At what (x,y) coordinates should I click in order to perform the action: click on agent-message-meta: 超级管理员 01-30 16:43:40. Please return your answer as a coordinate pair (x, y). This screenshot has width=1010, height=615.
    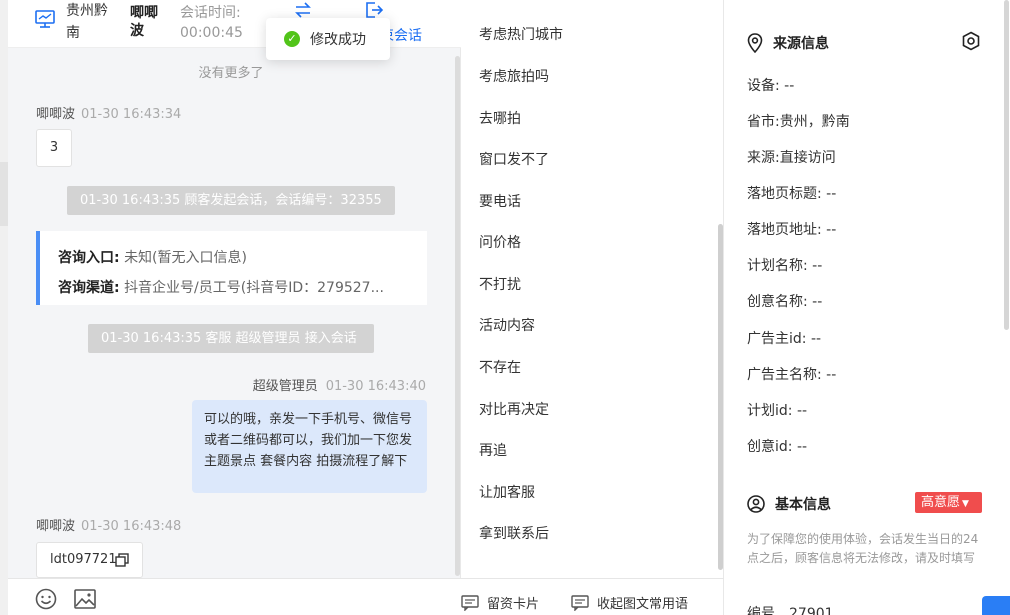
    Looking at the image, I should click on (339, 384).